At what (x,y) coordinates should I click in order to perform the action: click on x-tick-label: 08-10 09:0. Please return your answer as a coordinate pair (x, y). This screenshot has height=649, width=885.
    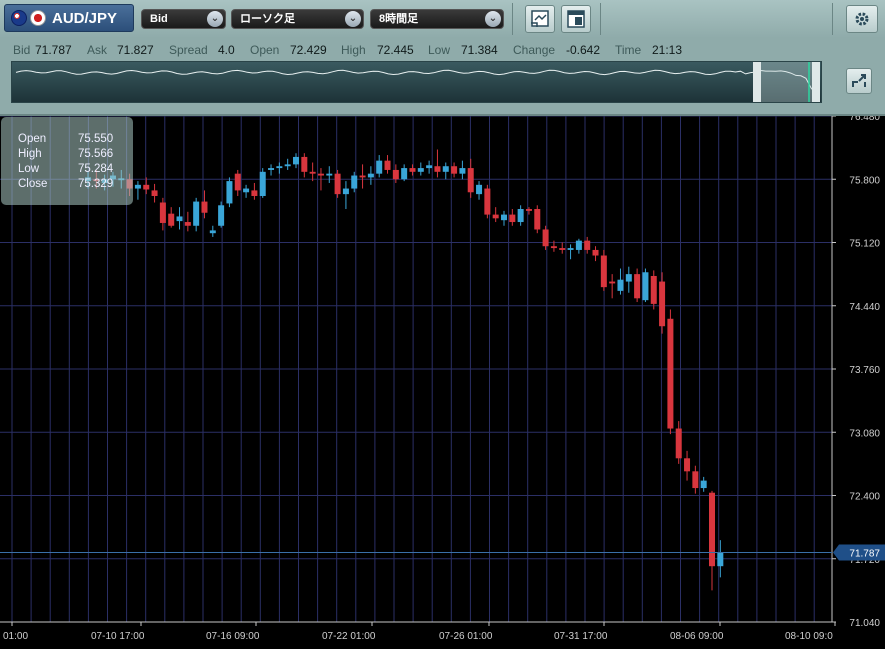
    Looking at the image, I should click on (809, 636).